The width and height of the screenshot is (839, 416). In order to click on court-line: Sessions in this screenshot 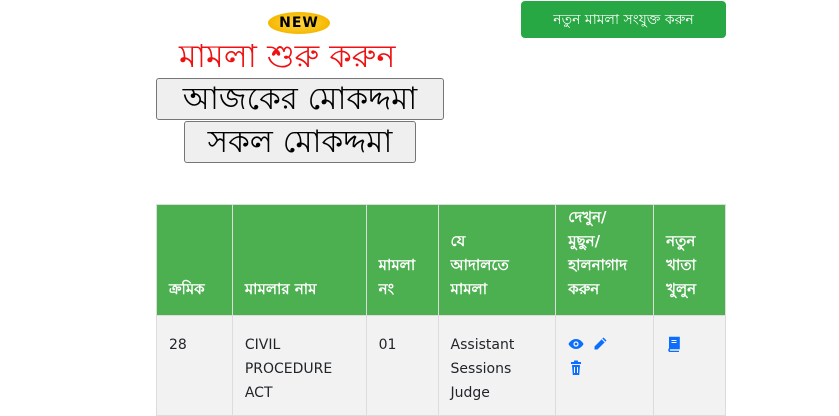, I will do `click(481, 369)`.